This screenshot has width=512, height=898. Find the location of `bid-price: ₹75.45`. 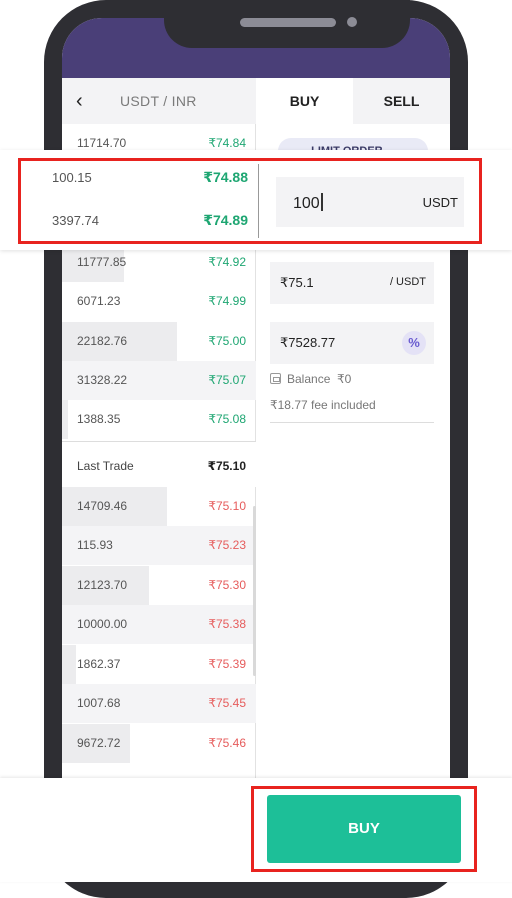

bid-price: ₹75.45 is located at coordinates (227, 703).